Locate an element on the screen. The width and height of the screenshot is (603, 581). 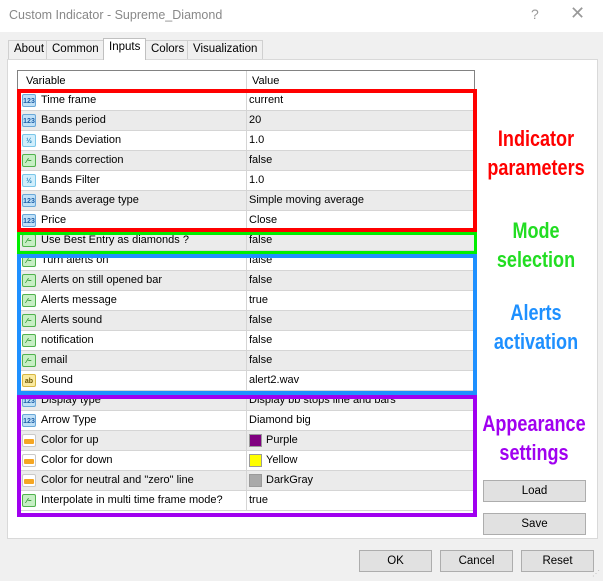
variable-value: Purple is located at coordinates (282, 440).